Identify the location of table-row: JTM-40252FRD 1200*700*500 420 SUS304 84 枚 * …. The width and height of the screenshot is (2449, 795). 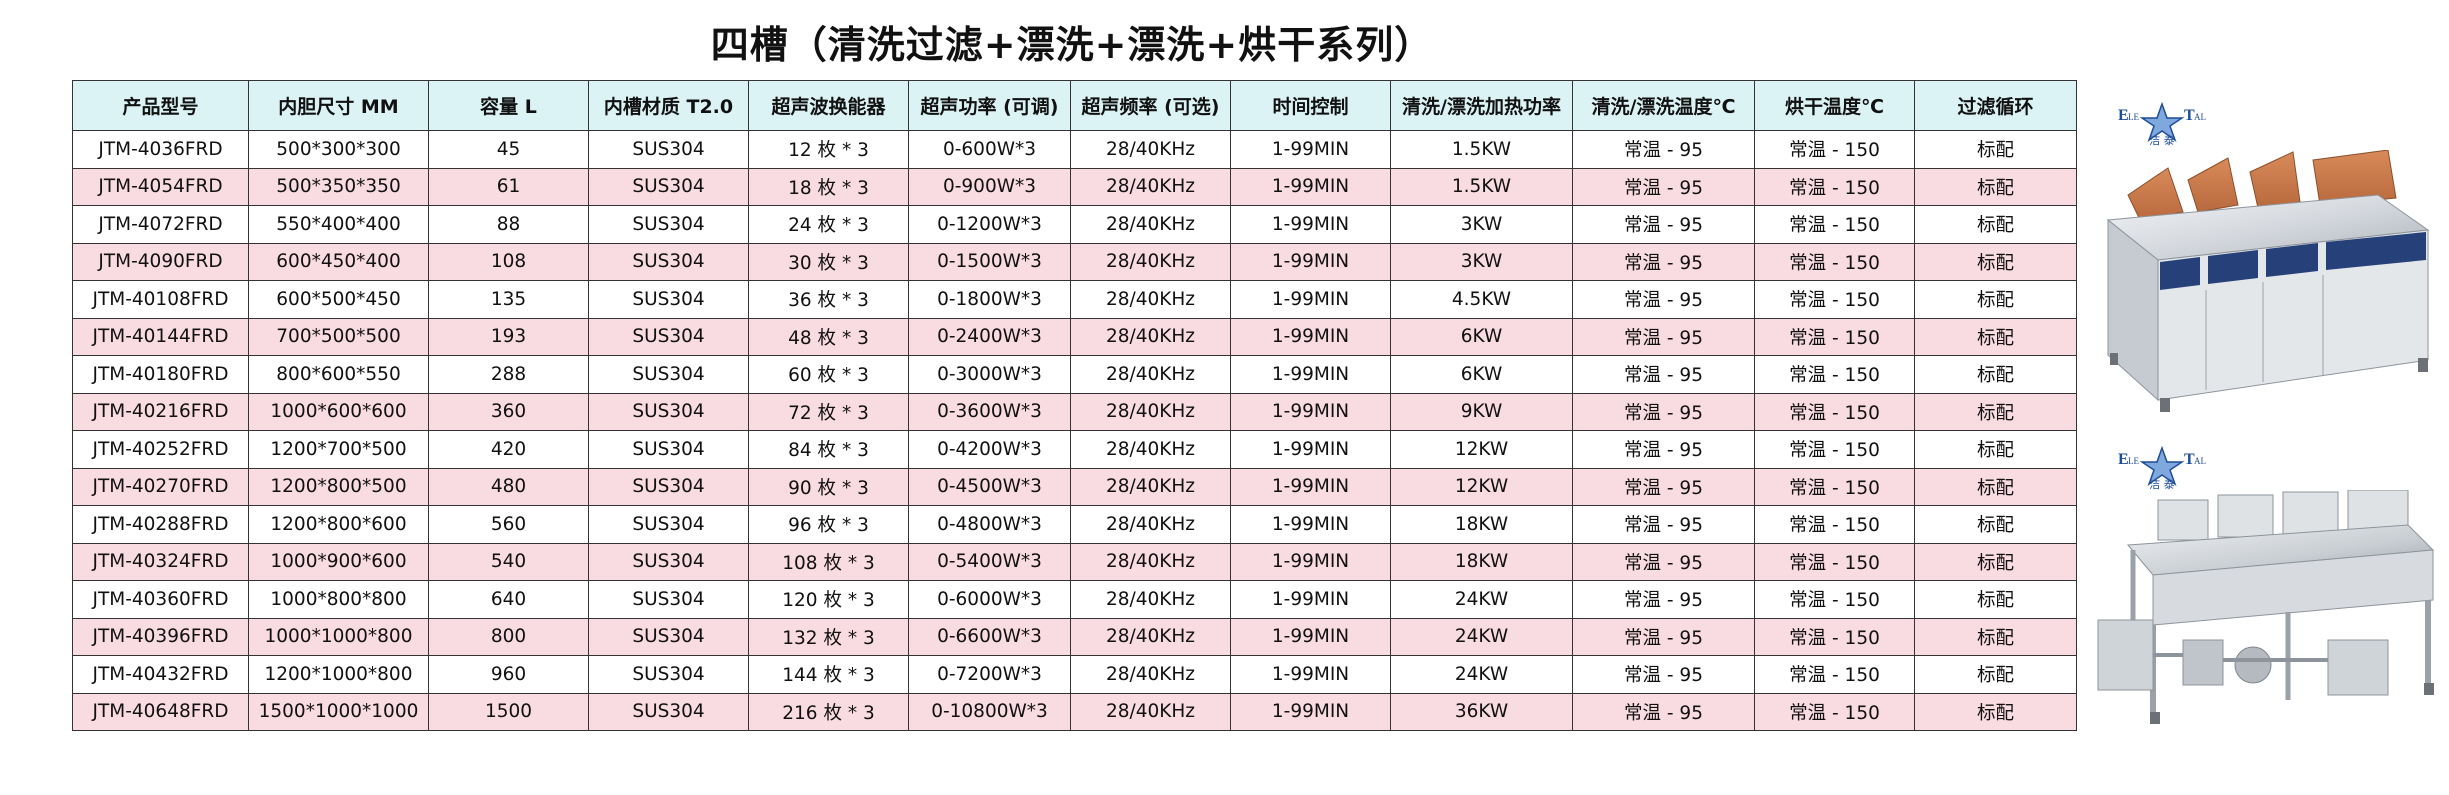
(1074, 449).